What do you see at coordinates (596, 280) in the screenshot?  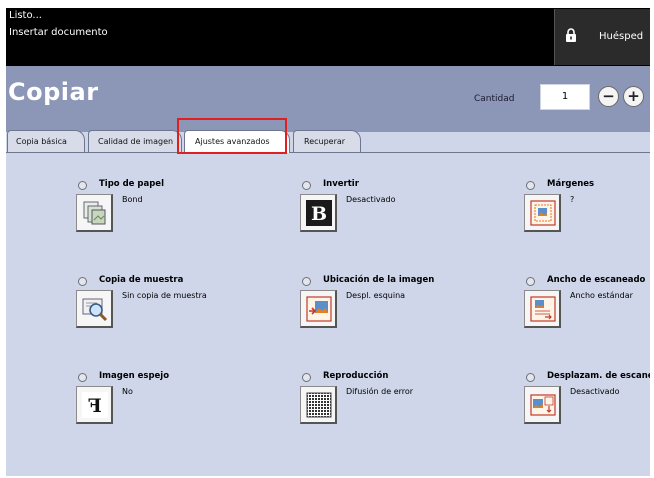 I see `setting-label: Ancho de escaneado` at bounding box center [596, 280].